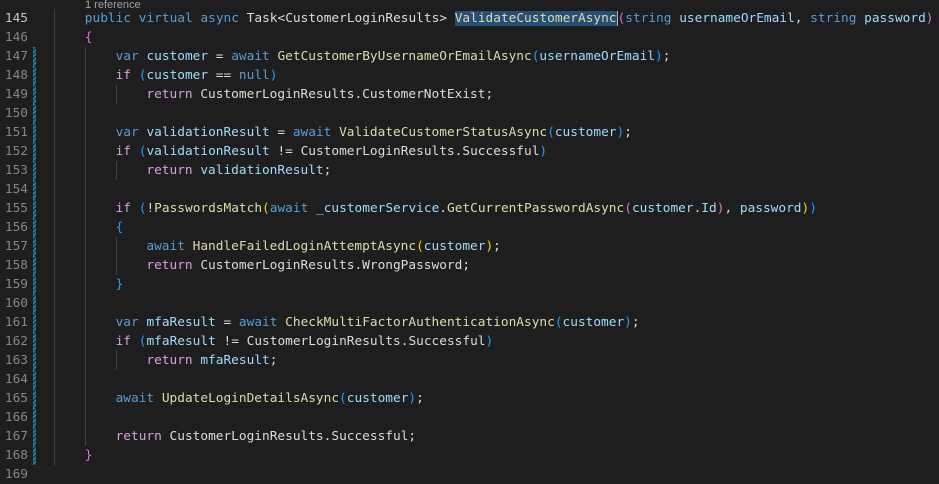  What do you see at coordinates (469, 170) in the screenshot?
I see `code-line: 153 return validationResult;` at bounding box center [469, 170].